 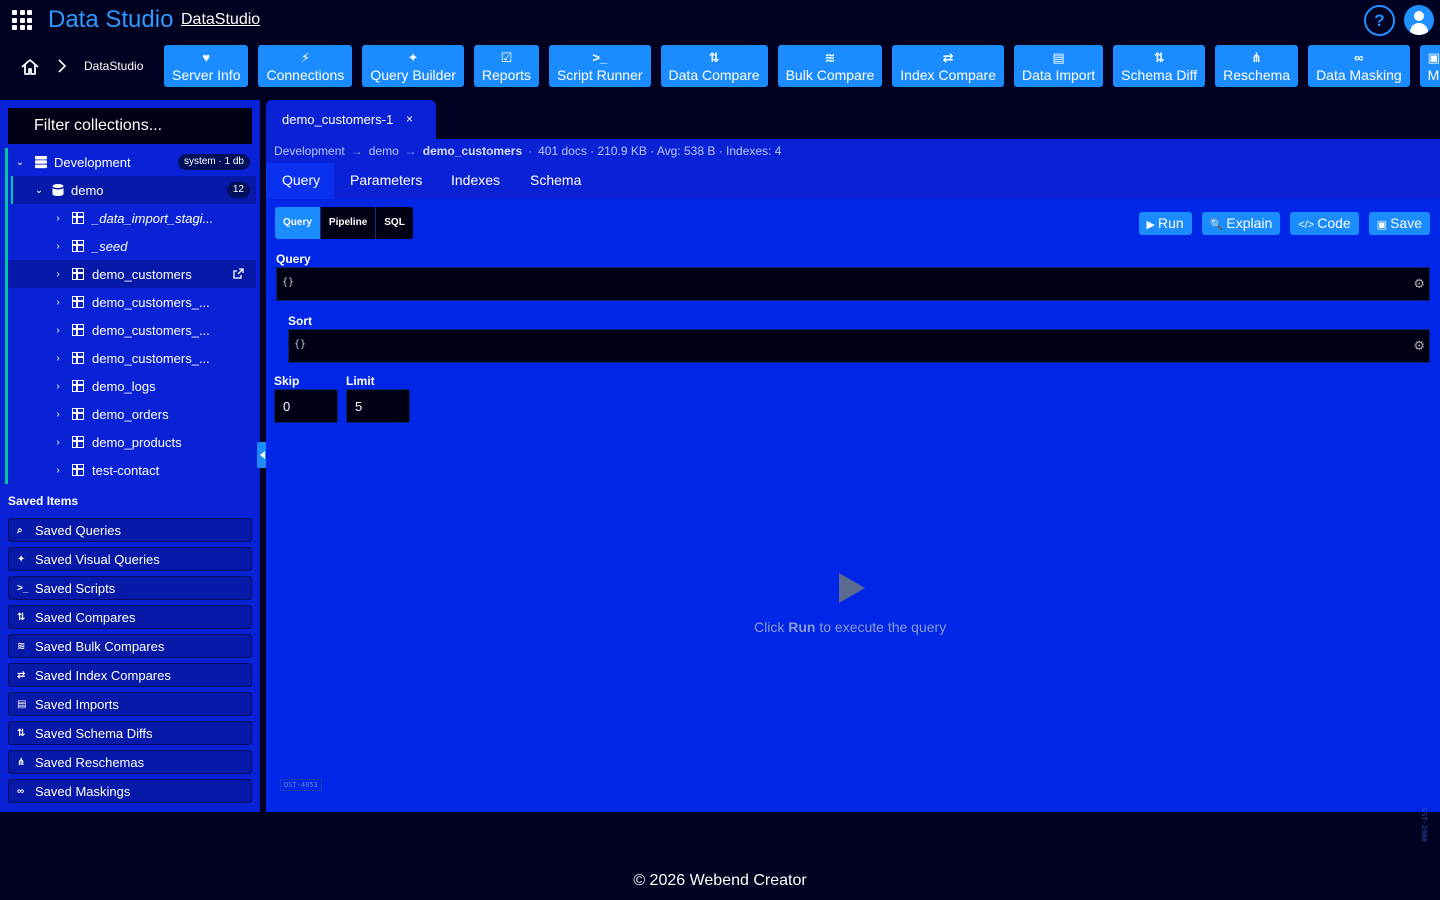 I want to click on save-button: ▣ Save, so click(x=1399, y=223).